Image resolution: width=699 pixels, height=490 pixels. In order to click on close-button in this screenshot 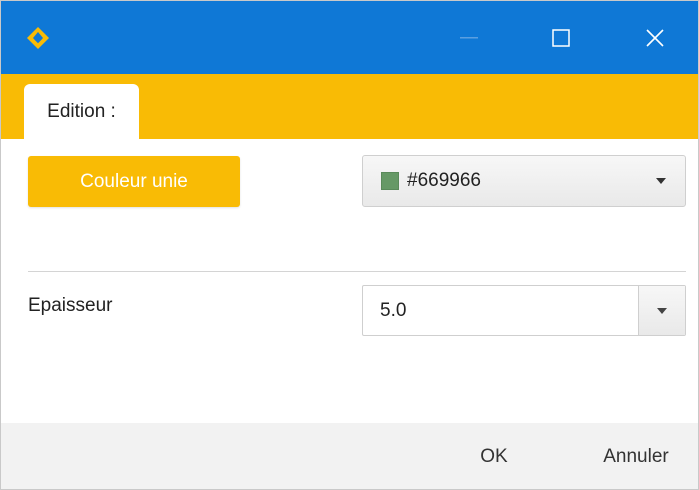, I will do `click(655, 37)`.